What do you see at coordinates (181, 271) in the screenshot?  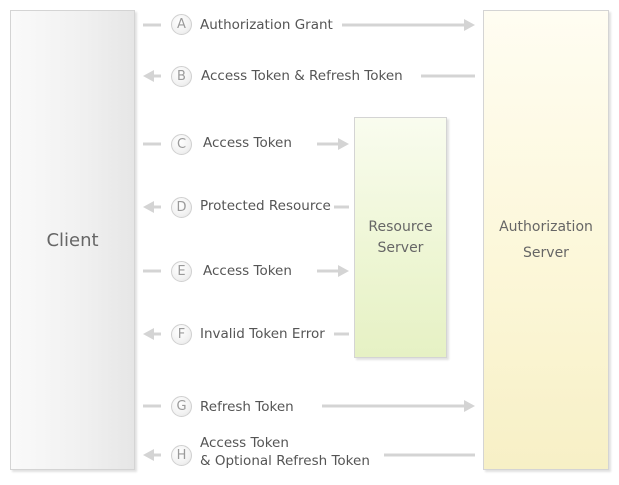 I see `step-e-circle: E` at bounding box center [181, 271].